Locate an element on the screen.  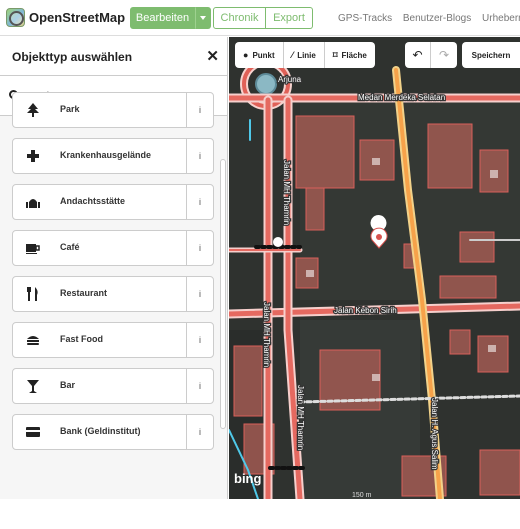
edit-button: Bearbeiten is located at coordinates (162, 18).